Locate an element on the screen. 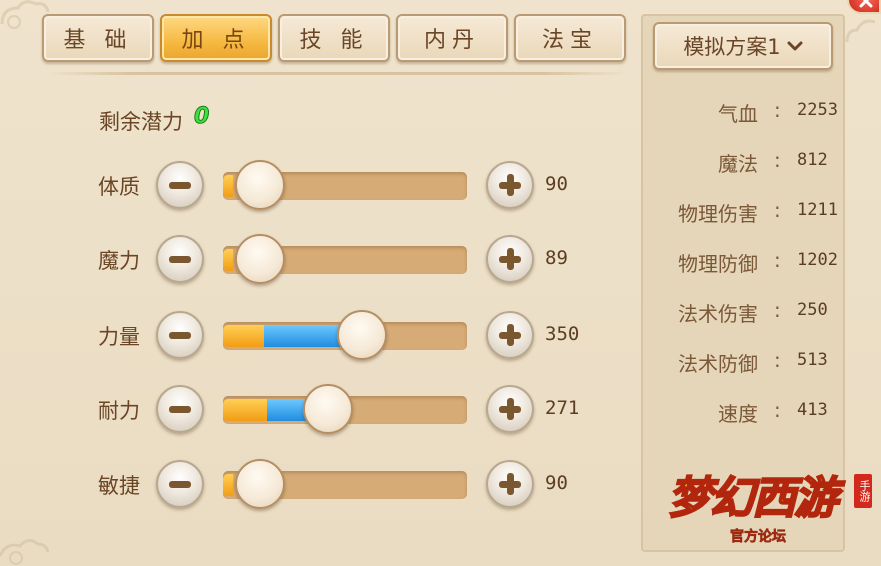 The height and width of the screenshot is (566, 881). attr-value: 2253 is located at coordinates (817, 110).